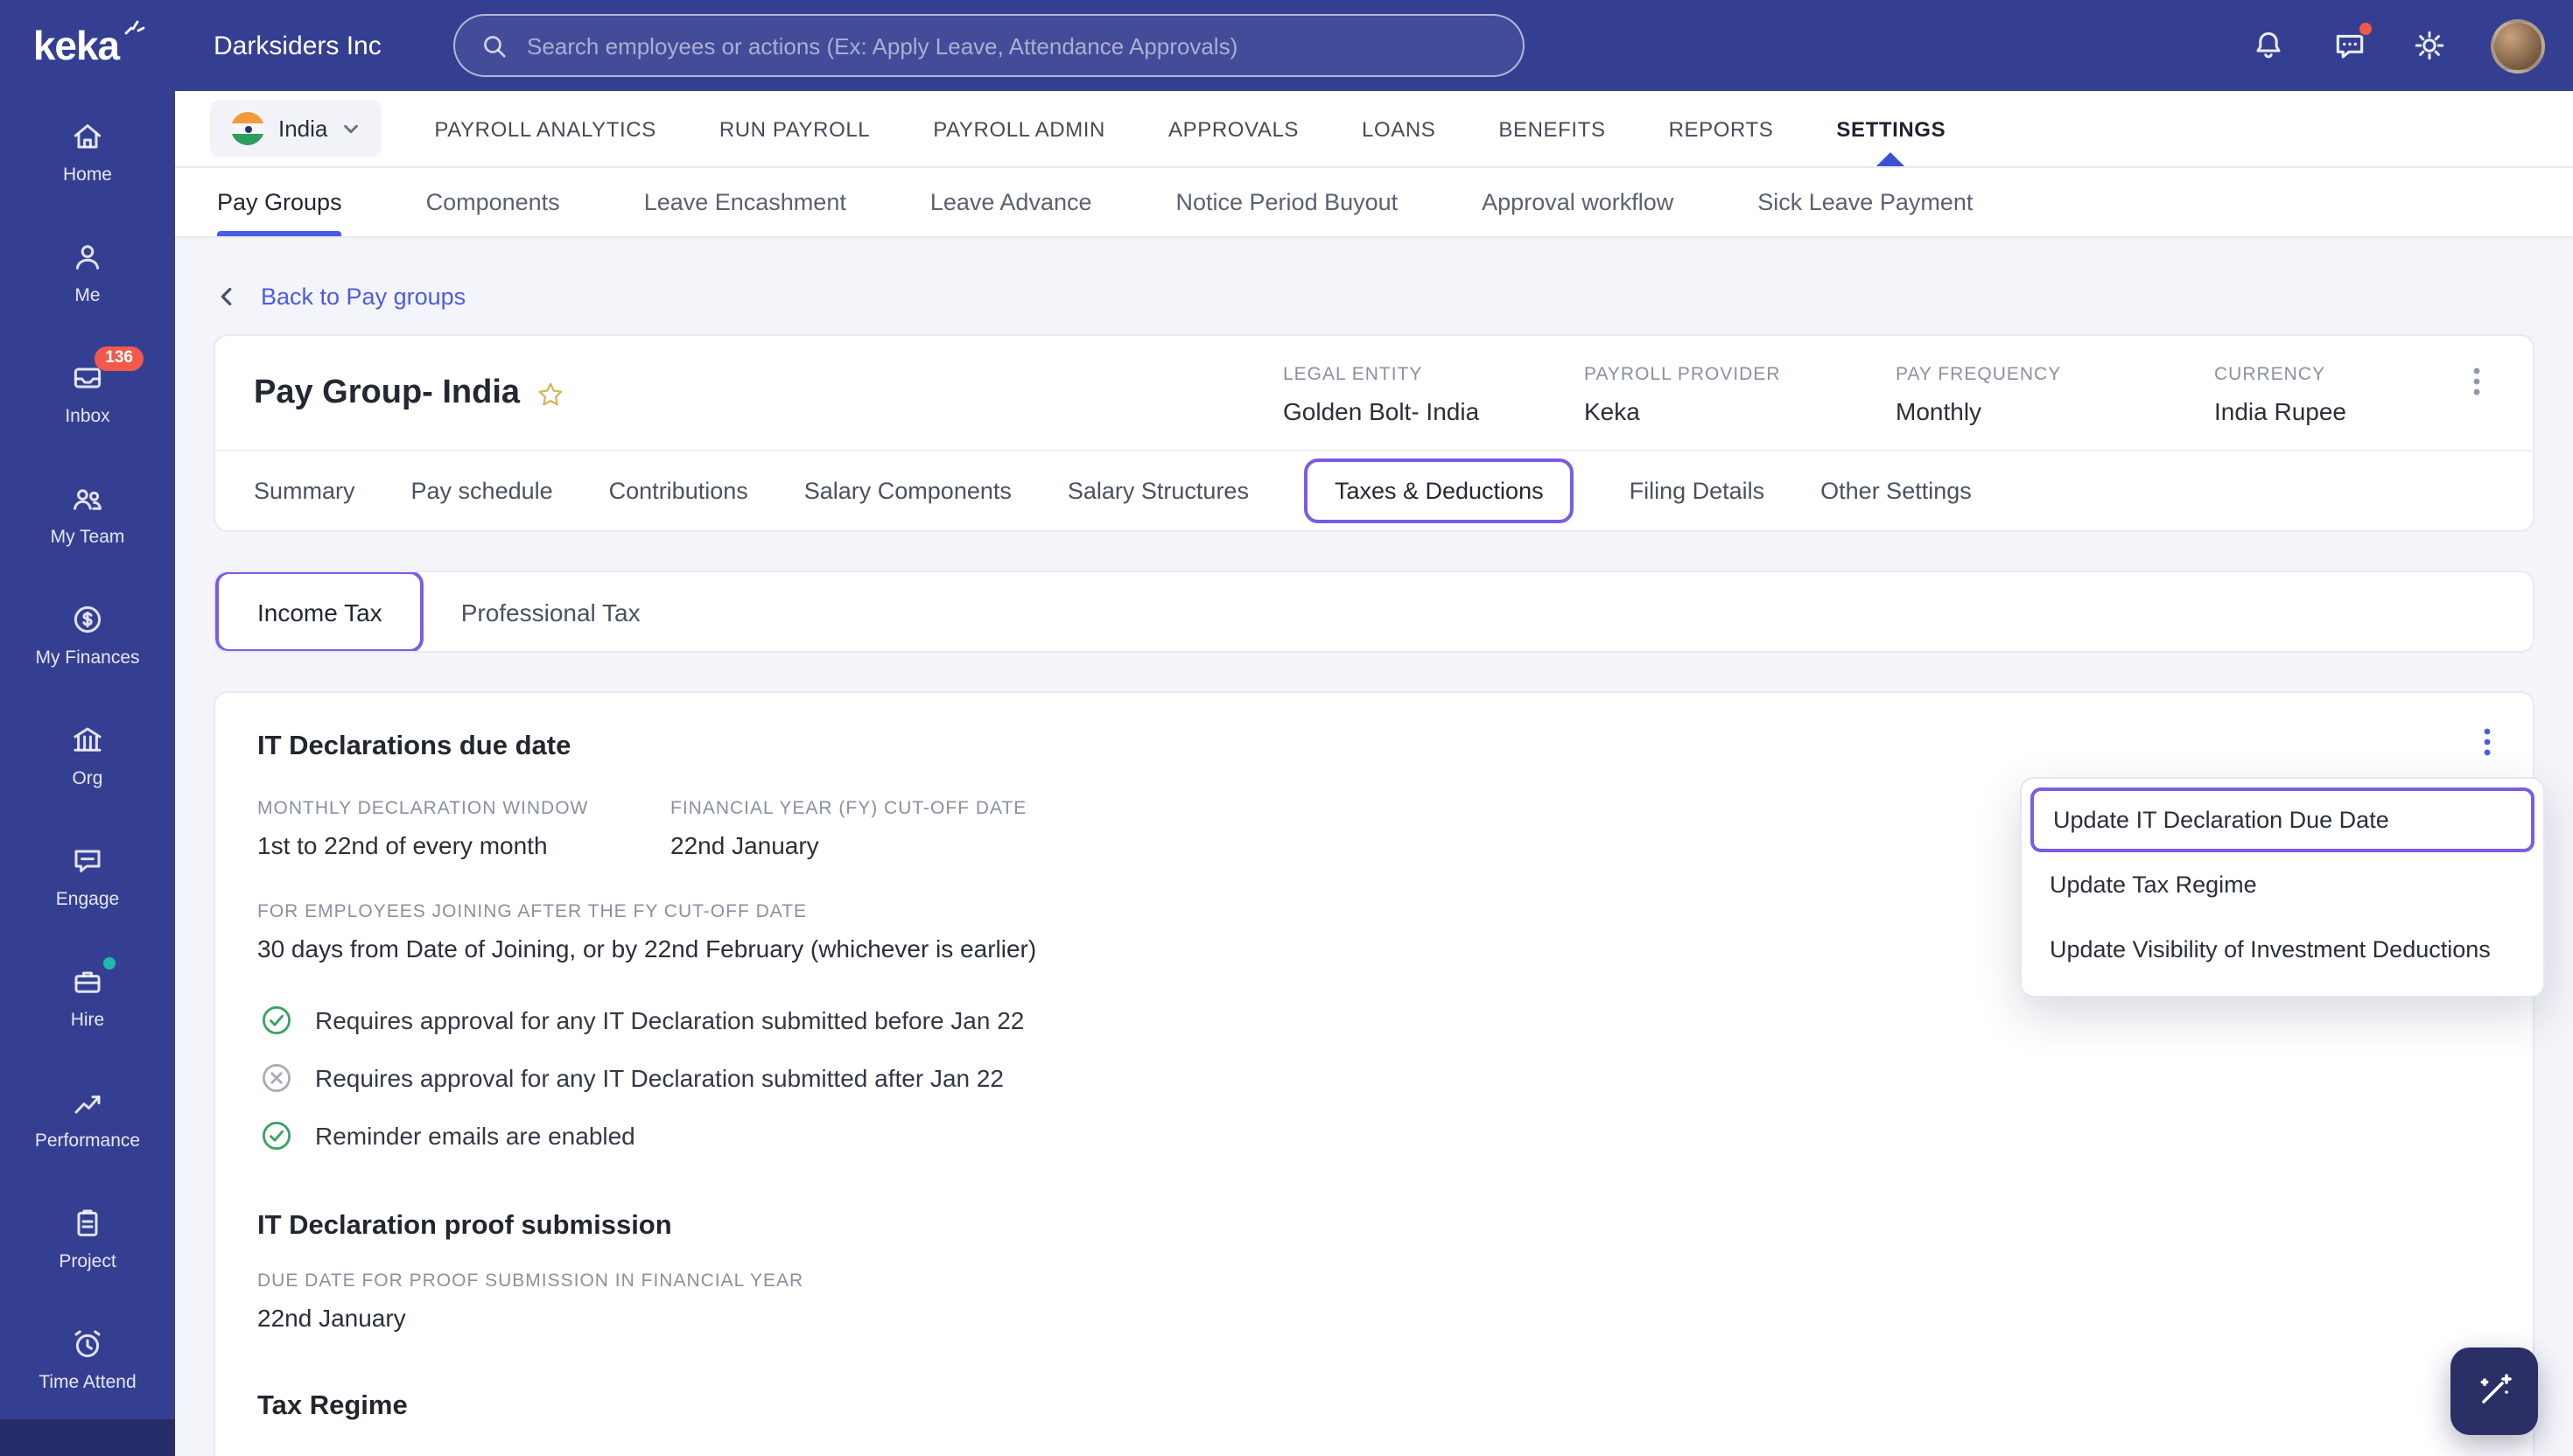  I want to click on sidebar-label: My Finances, so click(87, 657).